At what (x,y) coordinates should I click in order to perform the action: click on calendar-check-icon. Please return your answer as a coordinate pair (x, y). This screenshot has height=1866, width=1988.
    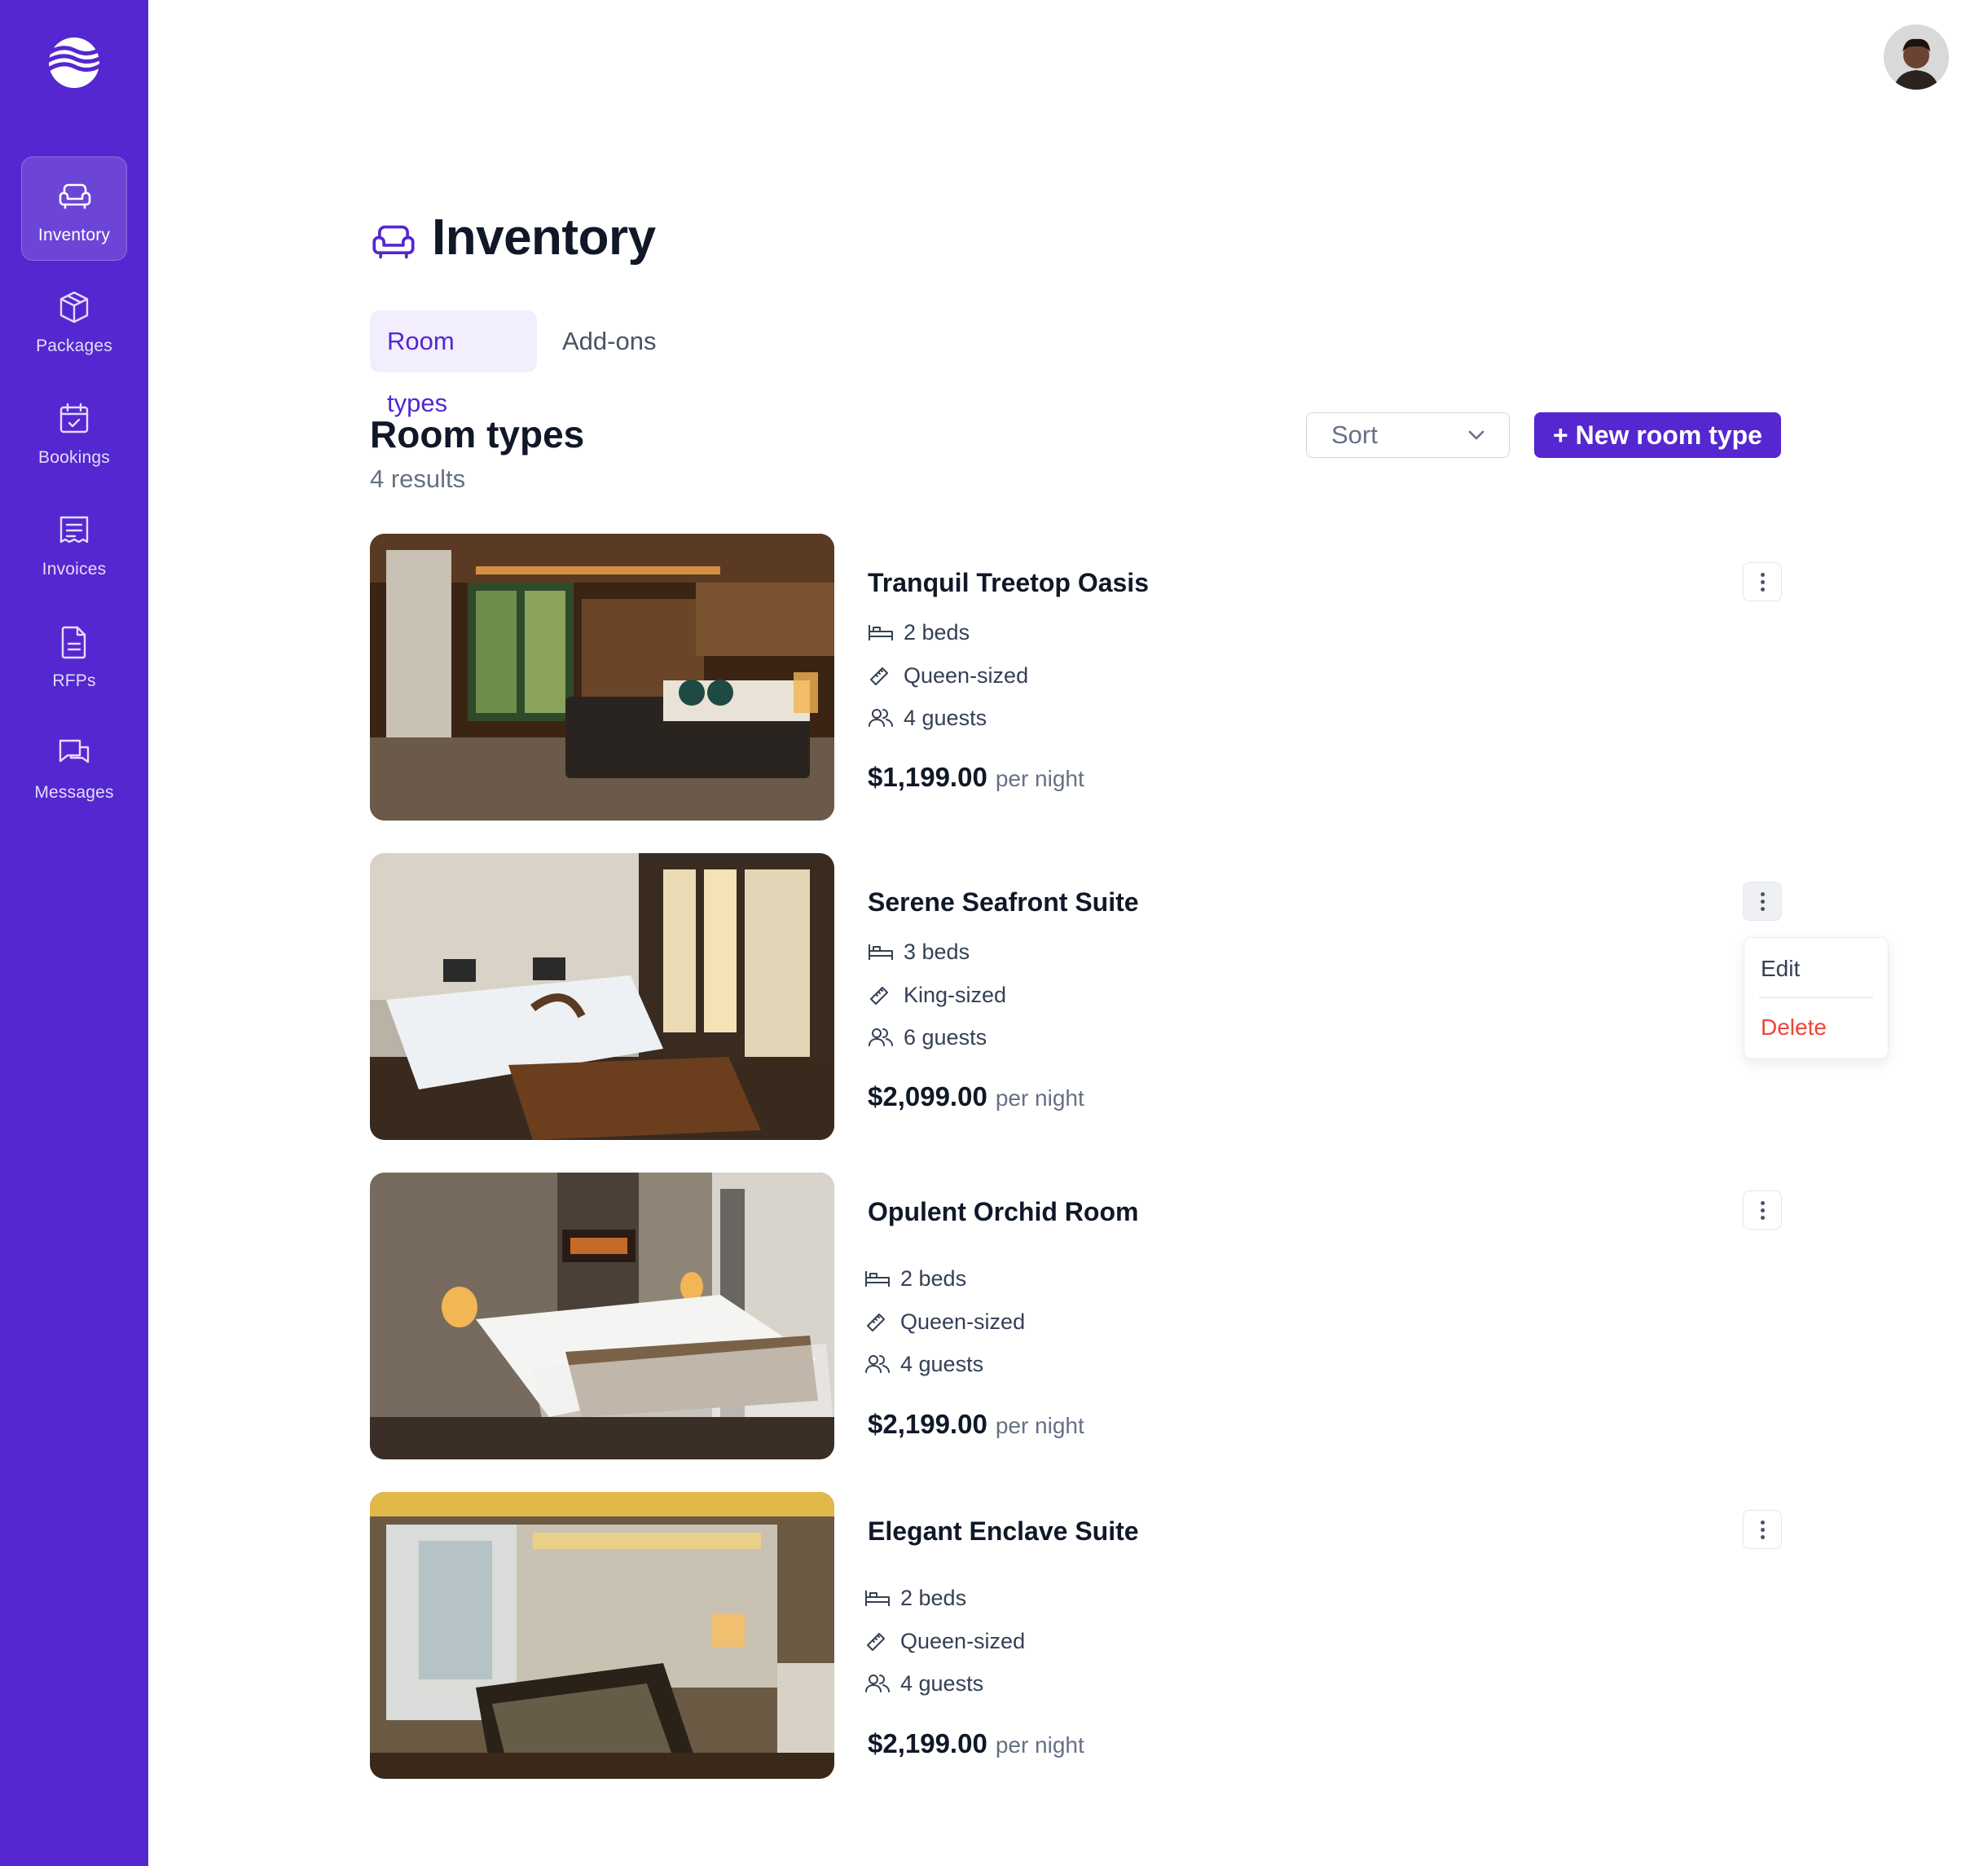
    Looking at the image, I should click on (74, 418).